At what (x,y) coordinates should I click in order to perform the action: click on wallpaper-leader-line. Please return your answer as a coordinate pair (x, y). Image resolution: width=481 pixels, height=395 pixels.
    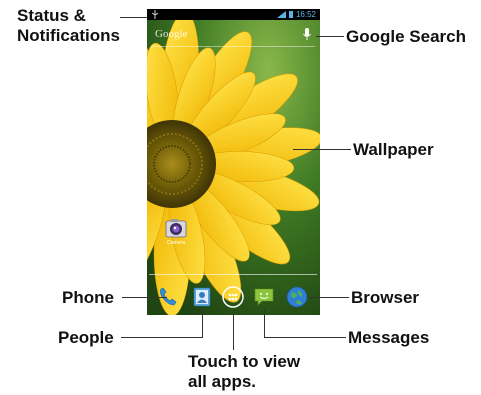
    Looking at the image, I should click on (322, 149).